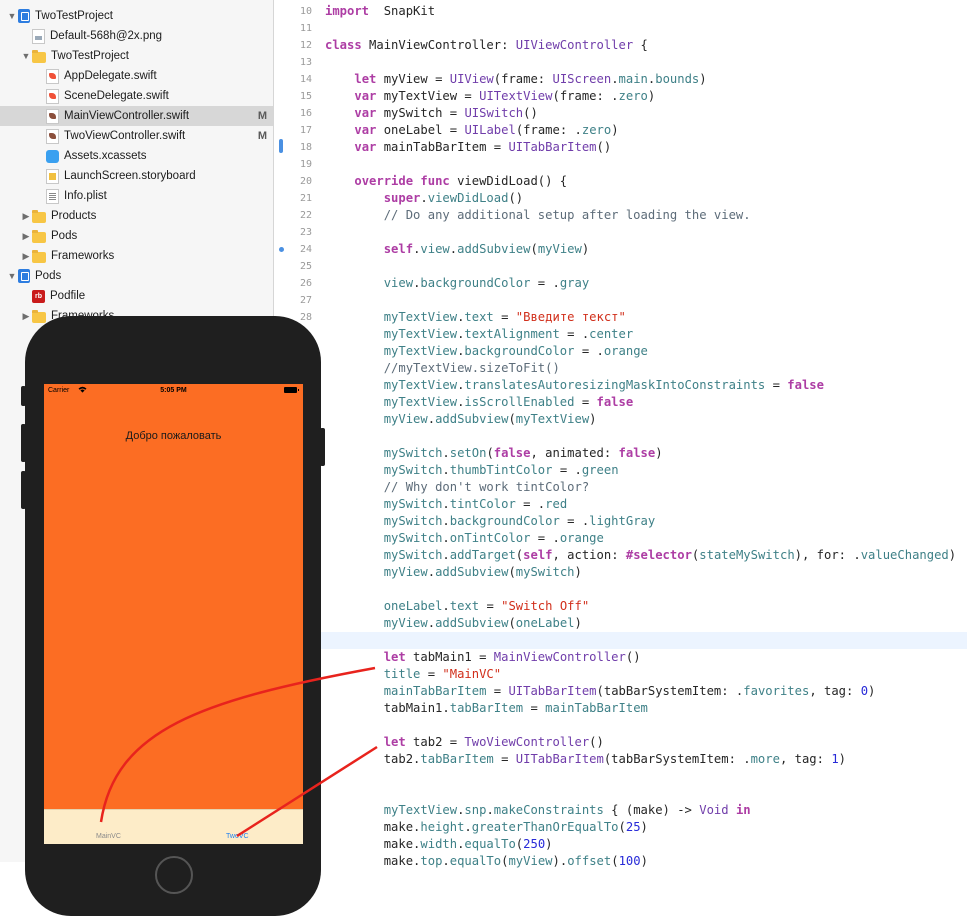 Image resolution: width=967 pixels, height=916 pixels. I want to click on code-line: //myTextView.sizeToFit(), so click(442, 368).